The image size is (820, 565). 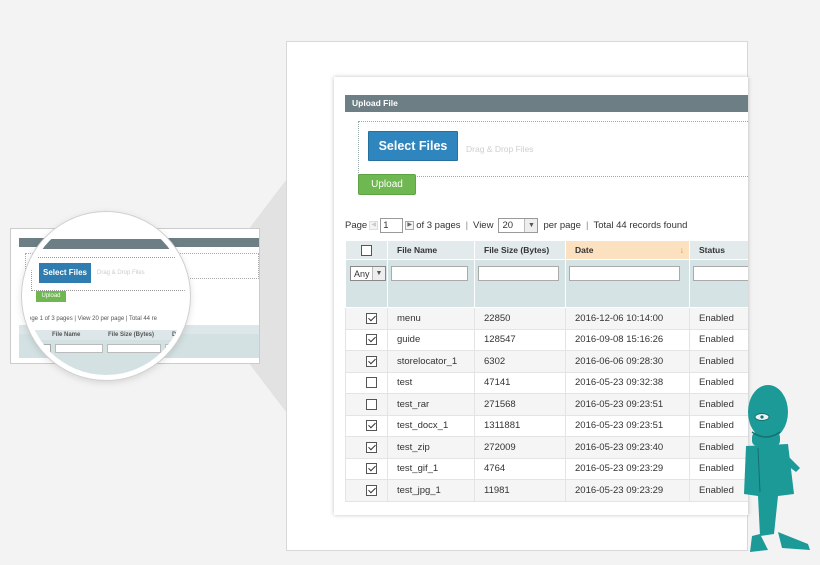 What do you see at coordinates (520, 468) in the screenshot?
I see `file-size-cell: 4764` at bounding box center [520, 468].